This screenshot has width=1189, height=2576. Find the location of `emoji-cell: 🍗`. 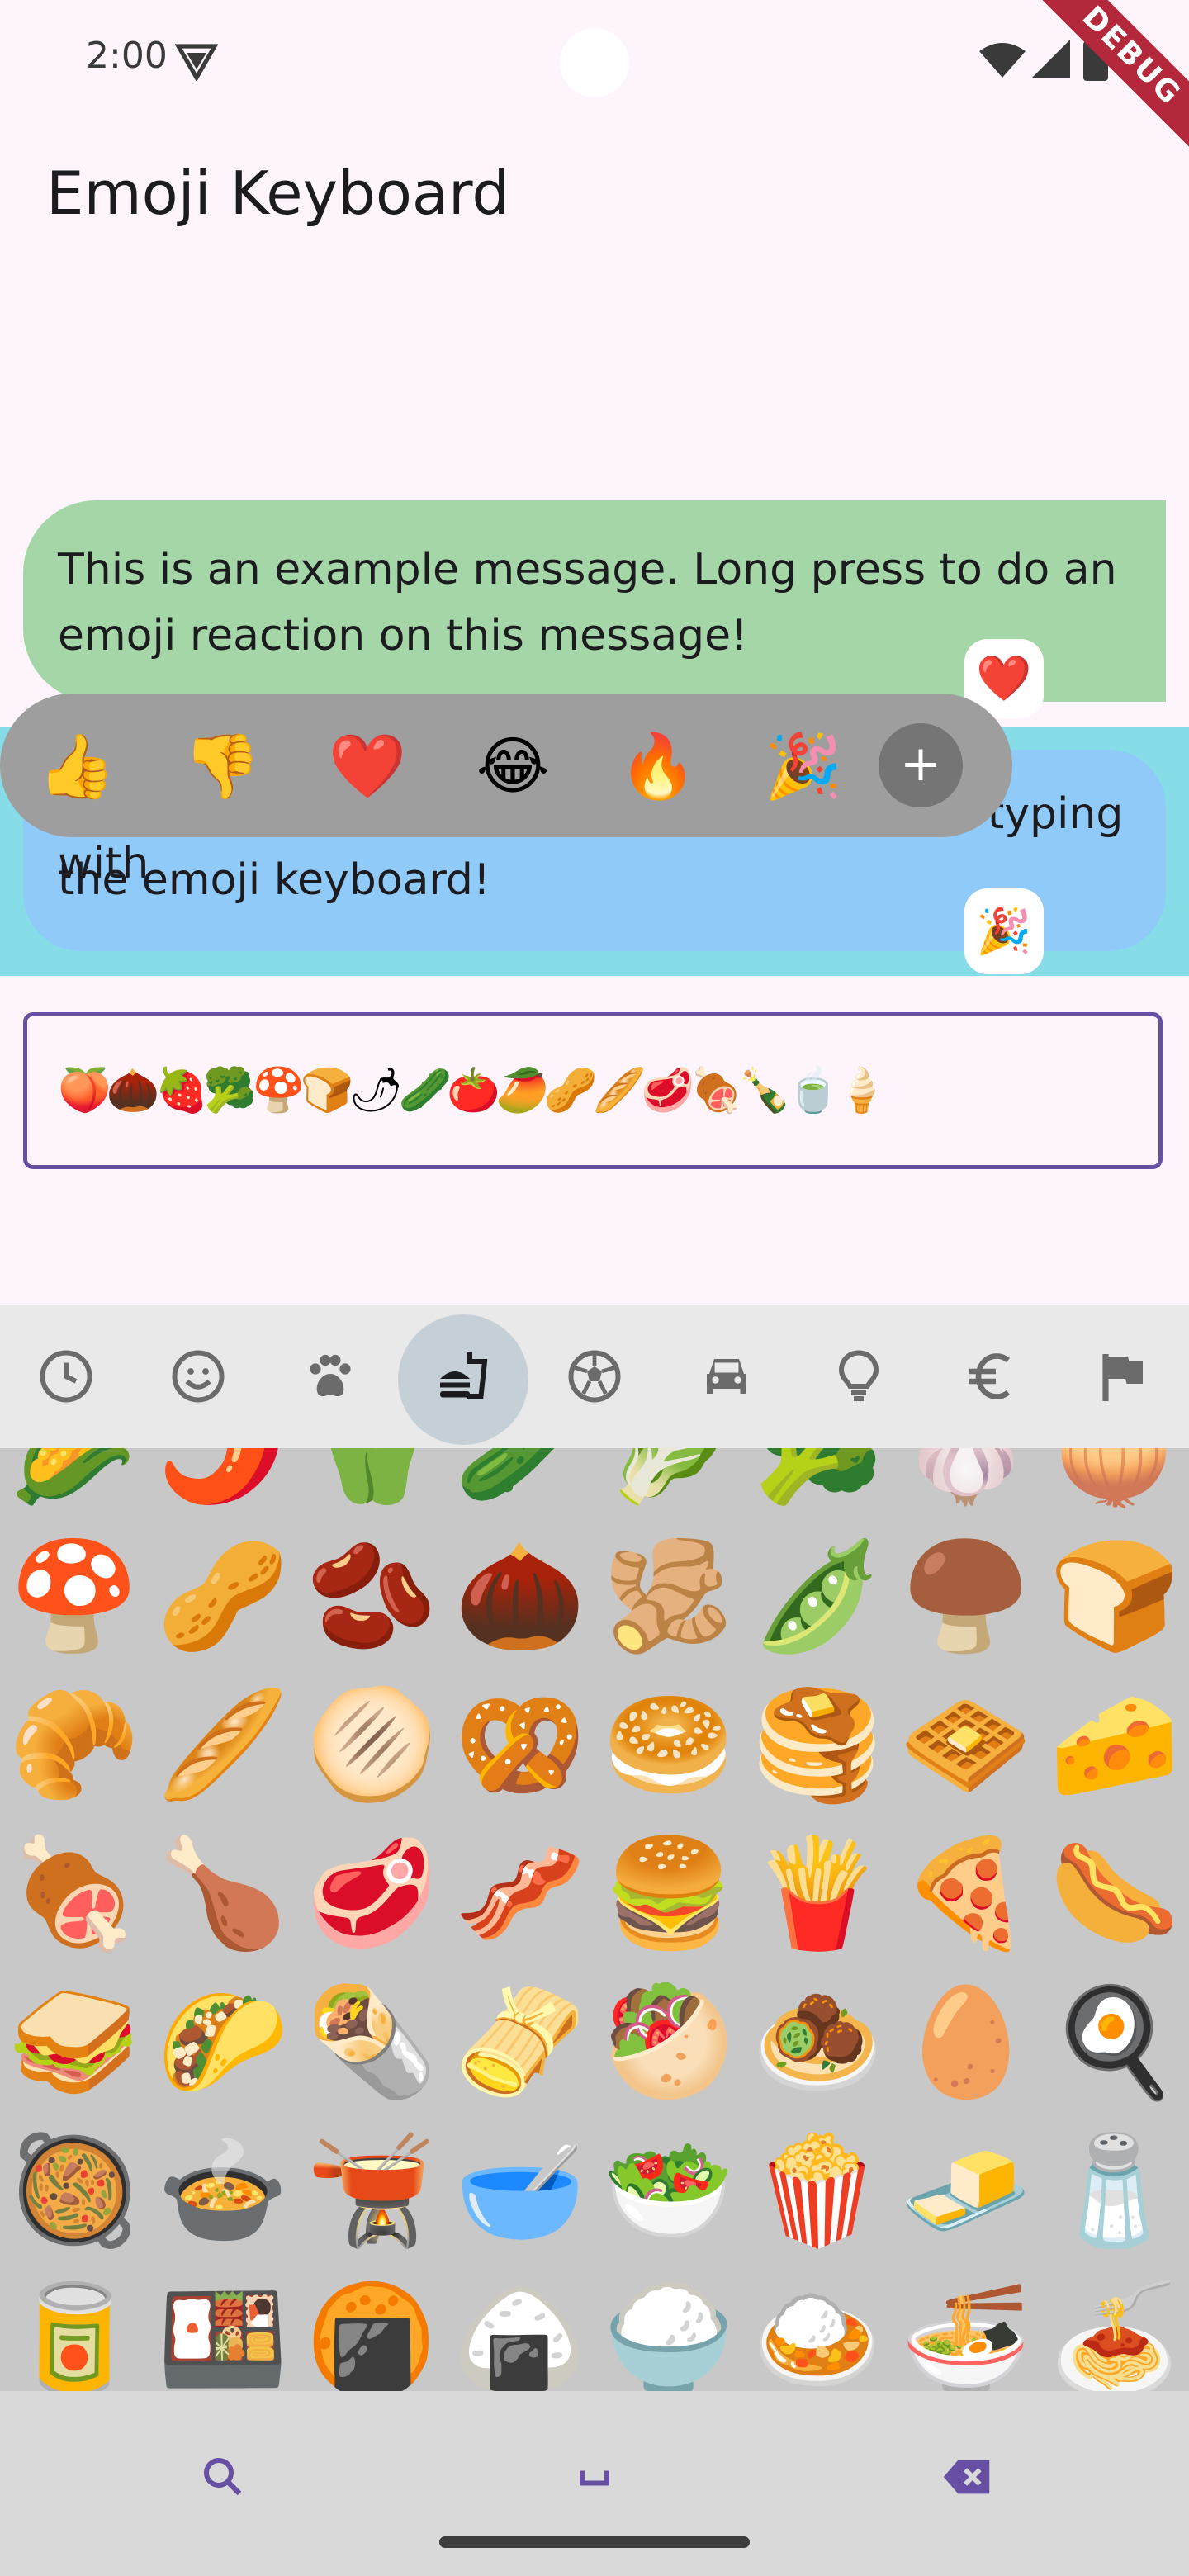

emoji-cell: 🍗 is located at coordinates (223, 1894).